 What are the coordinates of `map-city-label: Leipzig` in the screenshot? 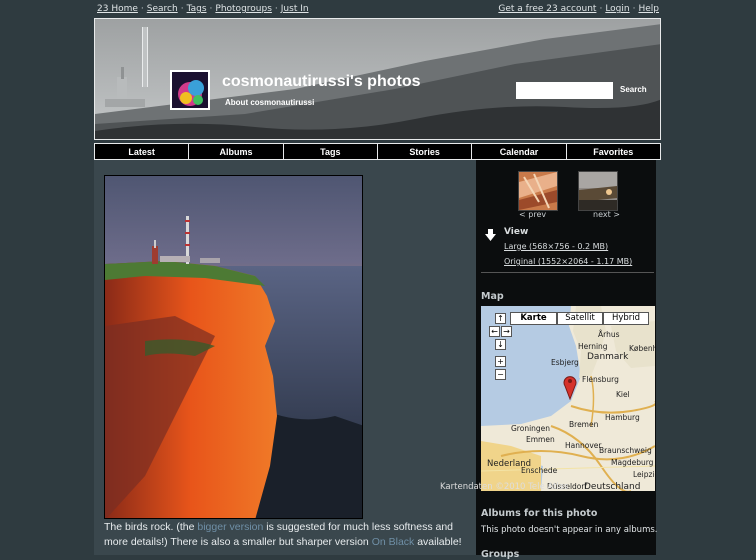 It's located at (644, 474).